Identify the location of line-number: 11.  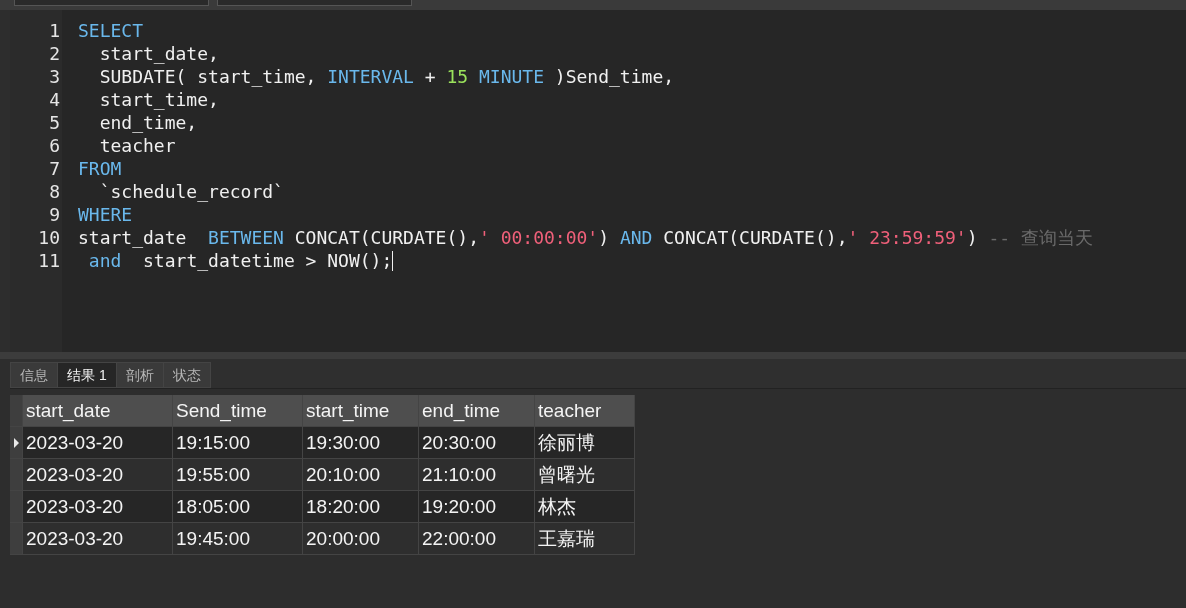
(49, 260).